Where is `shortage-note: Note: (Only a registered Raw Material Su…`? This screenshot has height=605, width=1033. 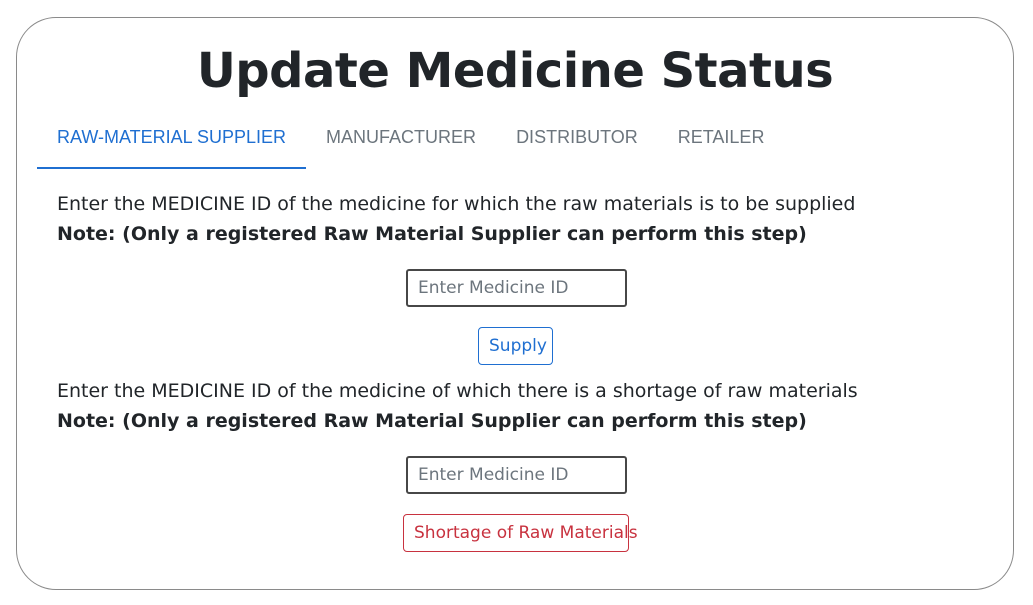
shortage-note: Note: (Only a registered Raw Material Su… is located at coordinates (432, 421).